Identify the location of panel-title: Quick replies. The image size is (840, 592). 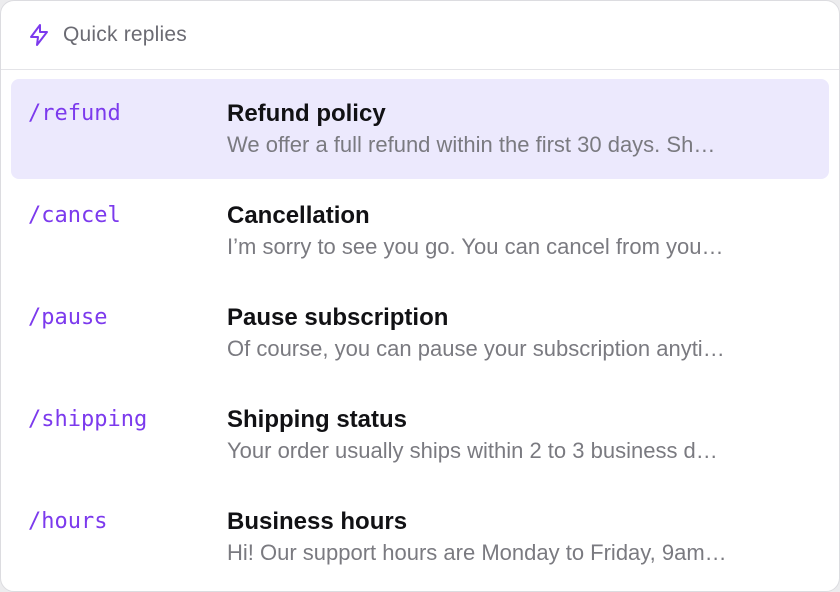
(125, 34).